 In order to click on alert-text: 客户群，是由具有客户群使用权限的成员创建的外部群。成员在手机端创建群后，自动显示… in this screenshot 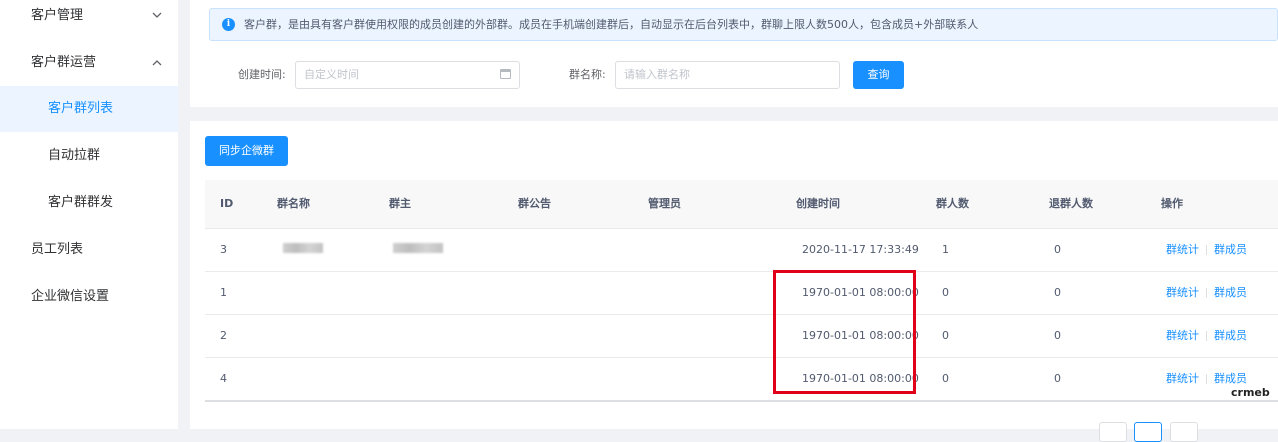, I will do `click(611, 24)`.